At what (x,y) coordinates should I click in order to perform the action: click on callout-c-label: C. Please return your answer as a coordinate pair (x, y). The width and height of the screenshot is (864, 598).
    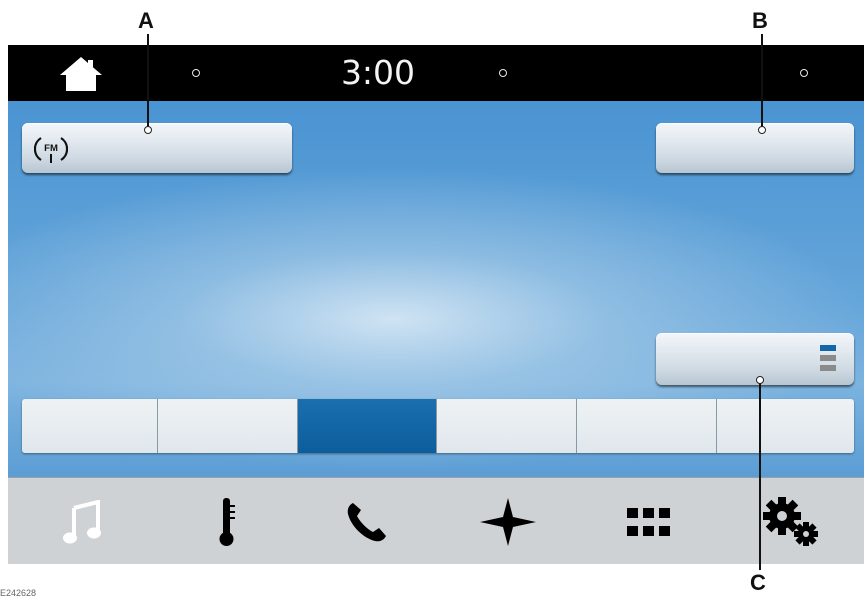
    Looking at the image, I should click on (758, 582).